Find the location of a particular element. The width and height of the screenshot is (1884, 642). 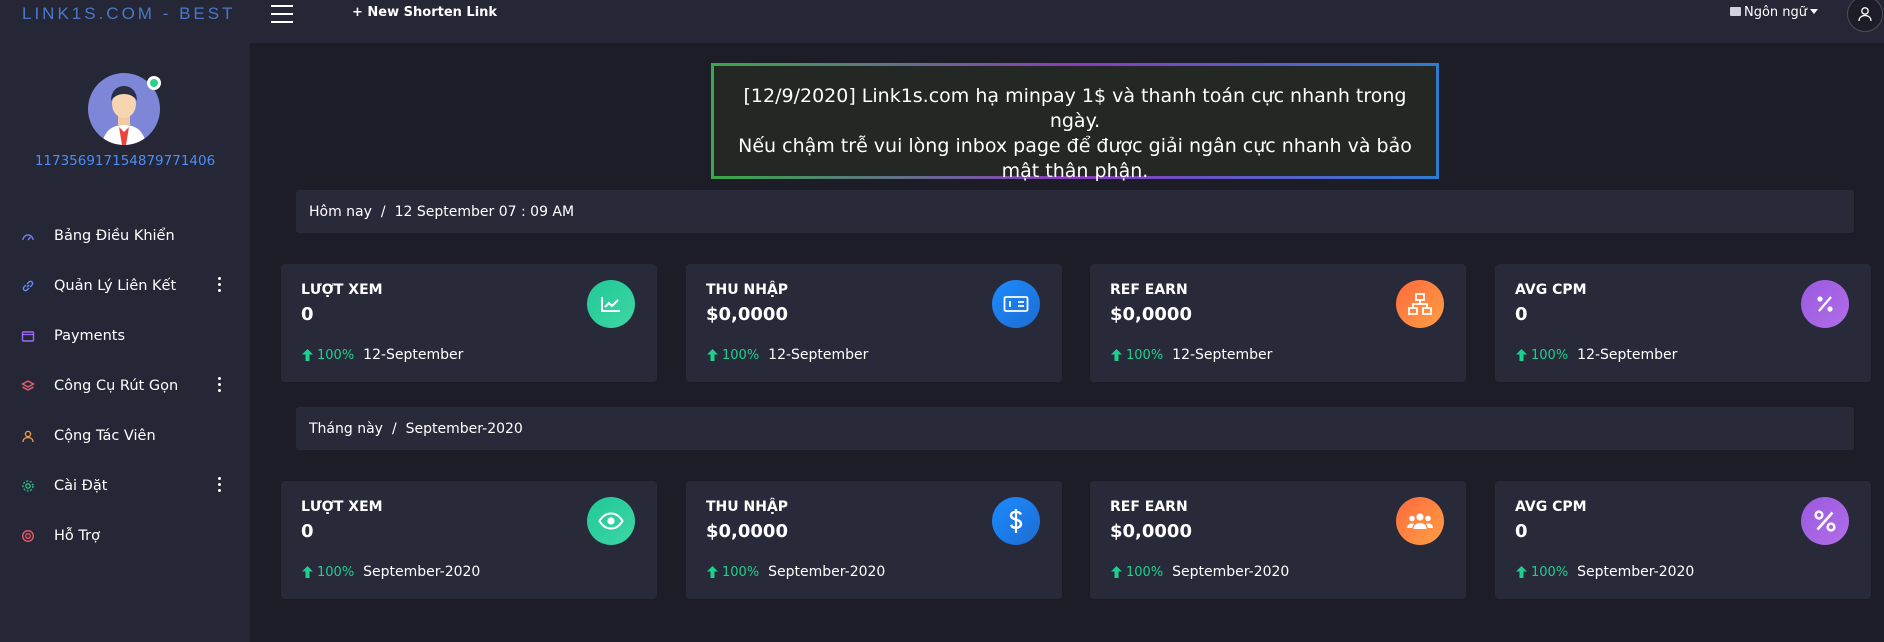

caret-down-icon is located at coordinates (1814, 11).